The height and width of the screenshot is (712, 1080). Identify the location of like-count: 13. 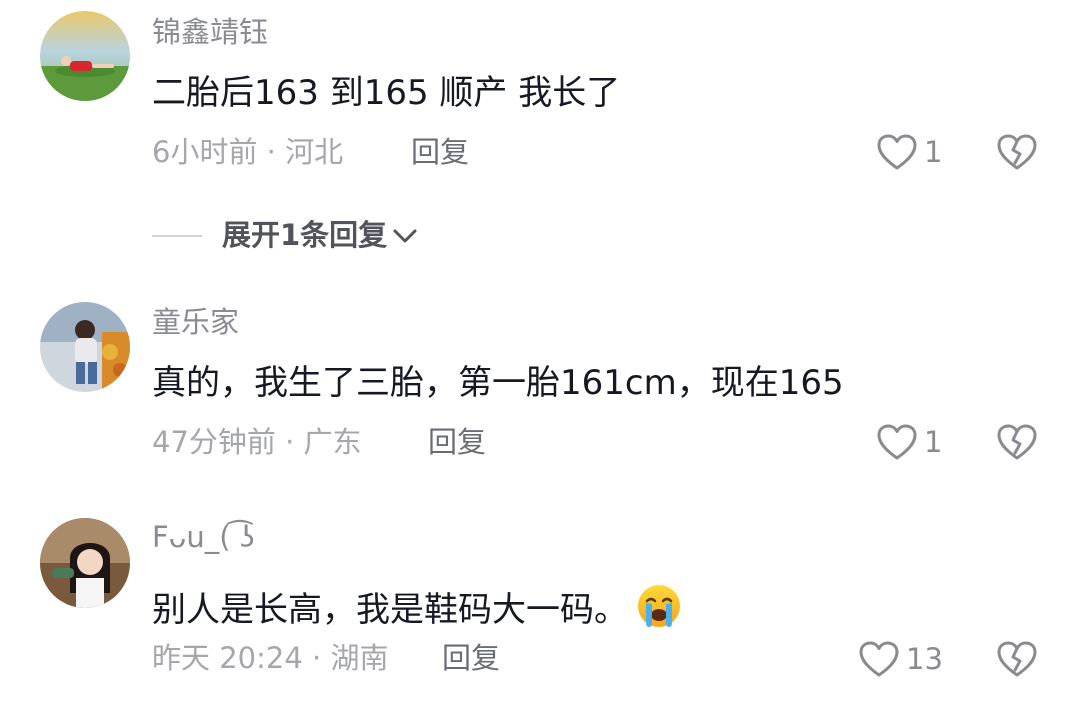
(924, 658).